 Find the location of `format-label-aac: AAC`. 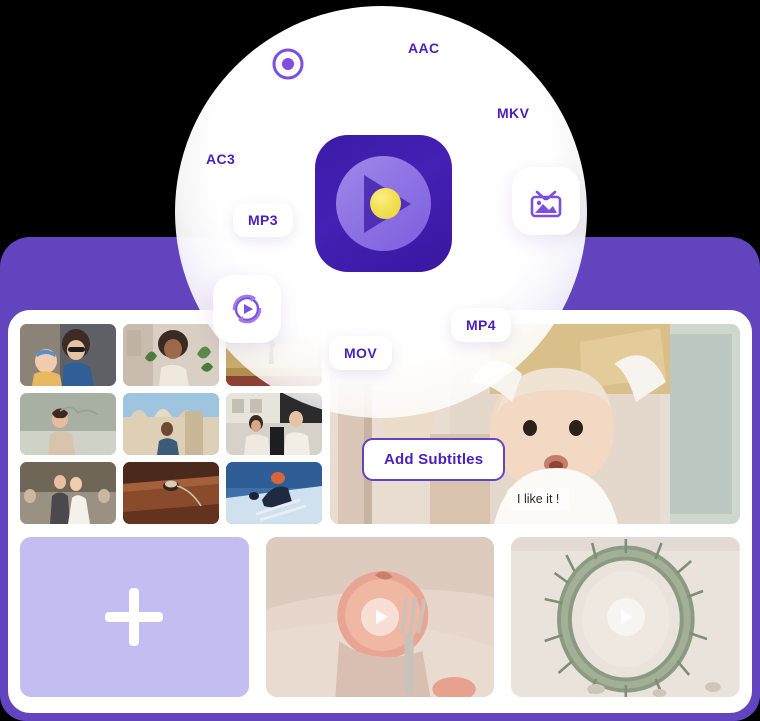

format-label-aac: AAC is located at coordinates (424, 48).